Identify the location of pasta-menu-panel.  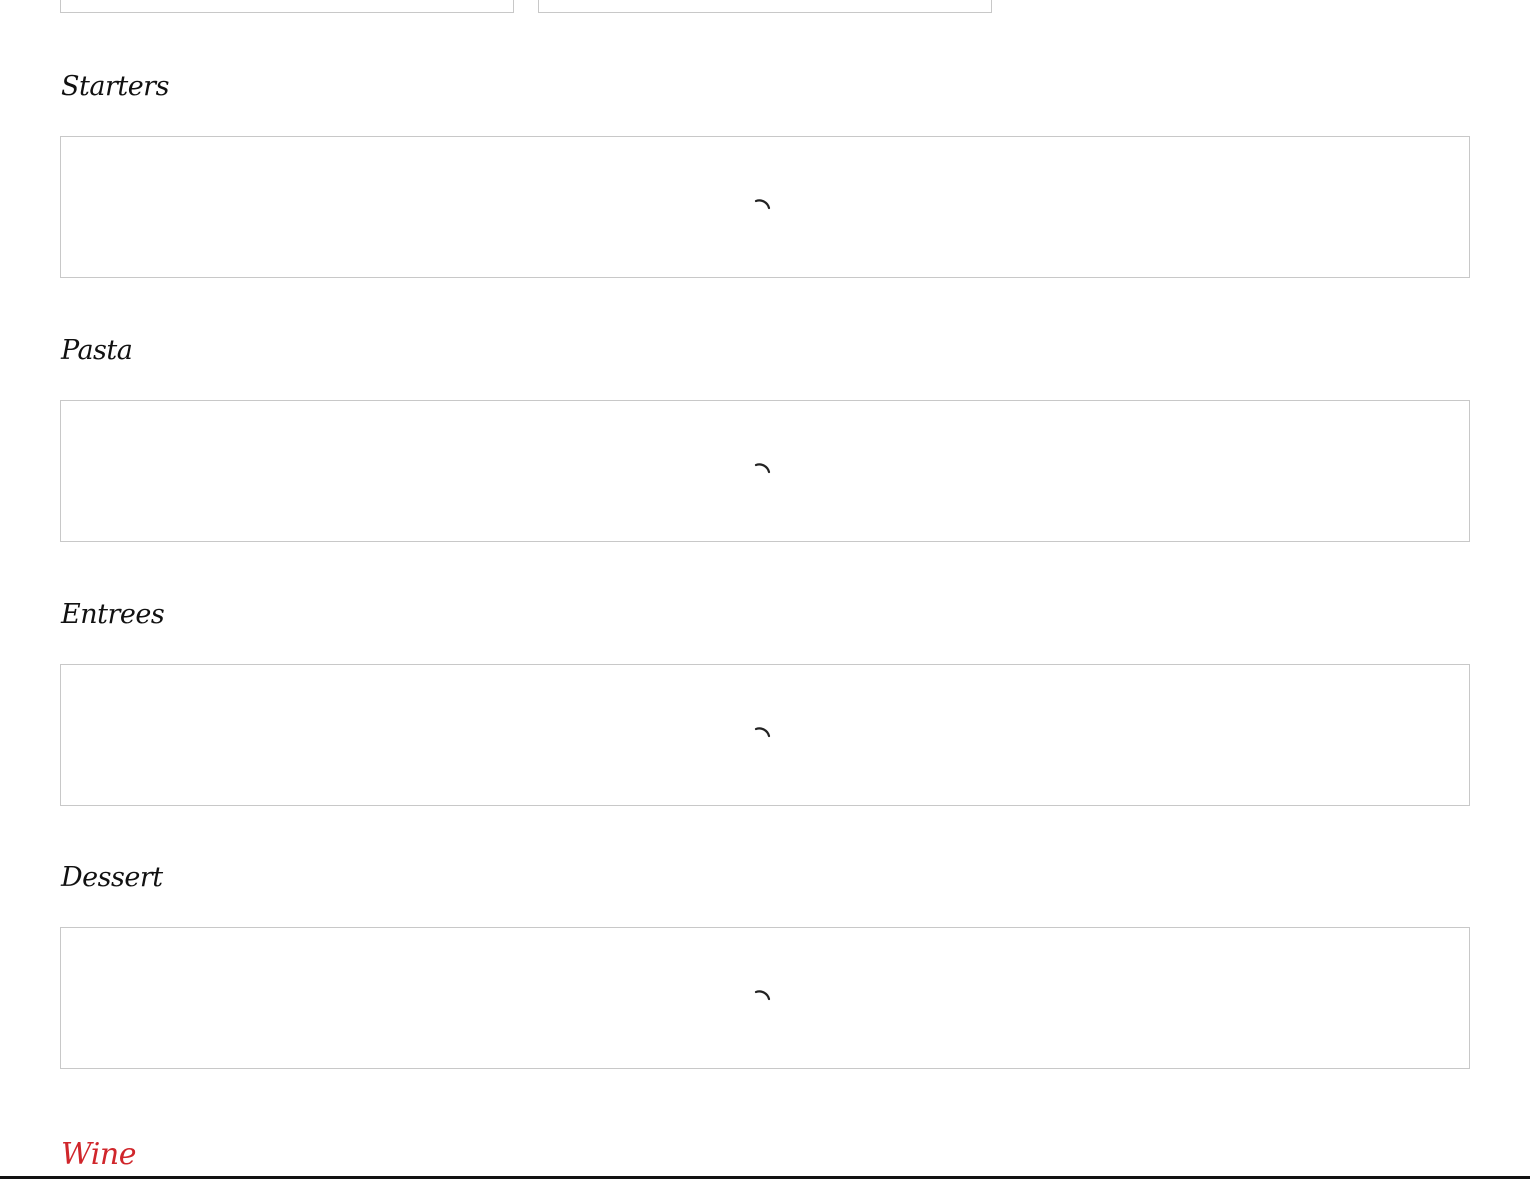
(765, 471).